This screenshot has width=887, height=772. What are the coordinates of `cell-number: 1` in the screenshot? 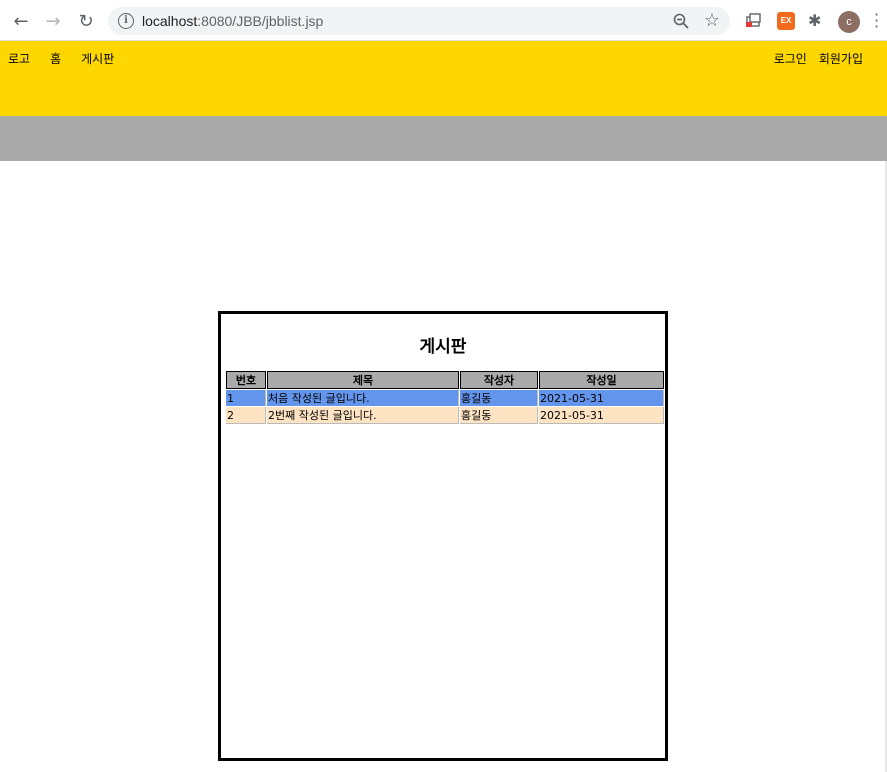 It's located at (246, 398).